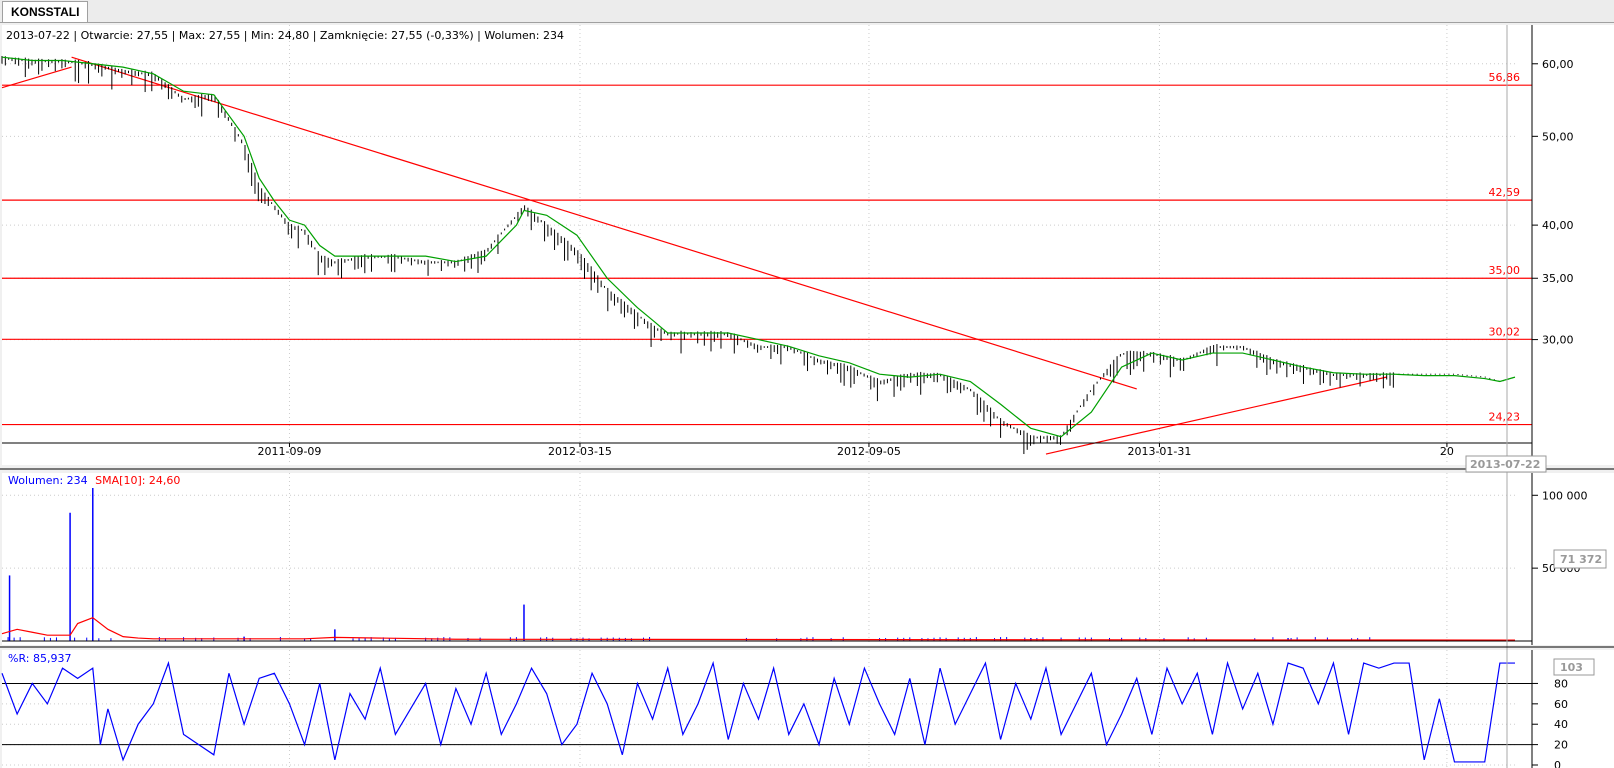 This screenshot has height=768, width=1614. Describe the element at coordinates (1561, 745) in the screenshot. I see `wr-y-tick-label: 20` at that location.